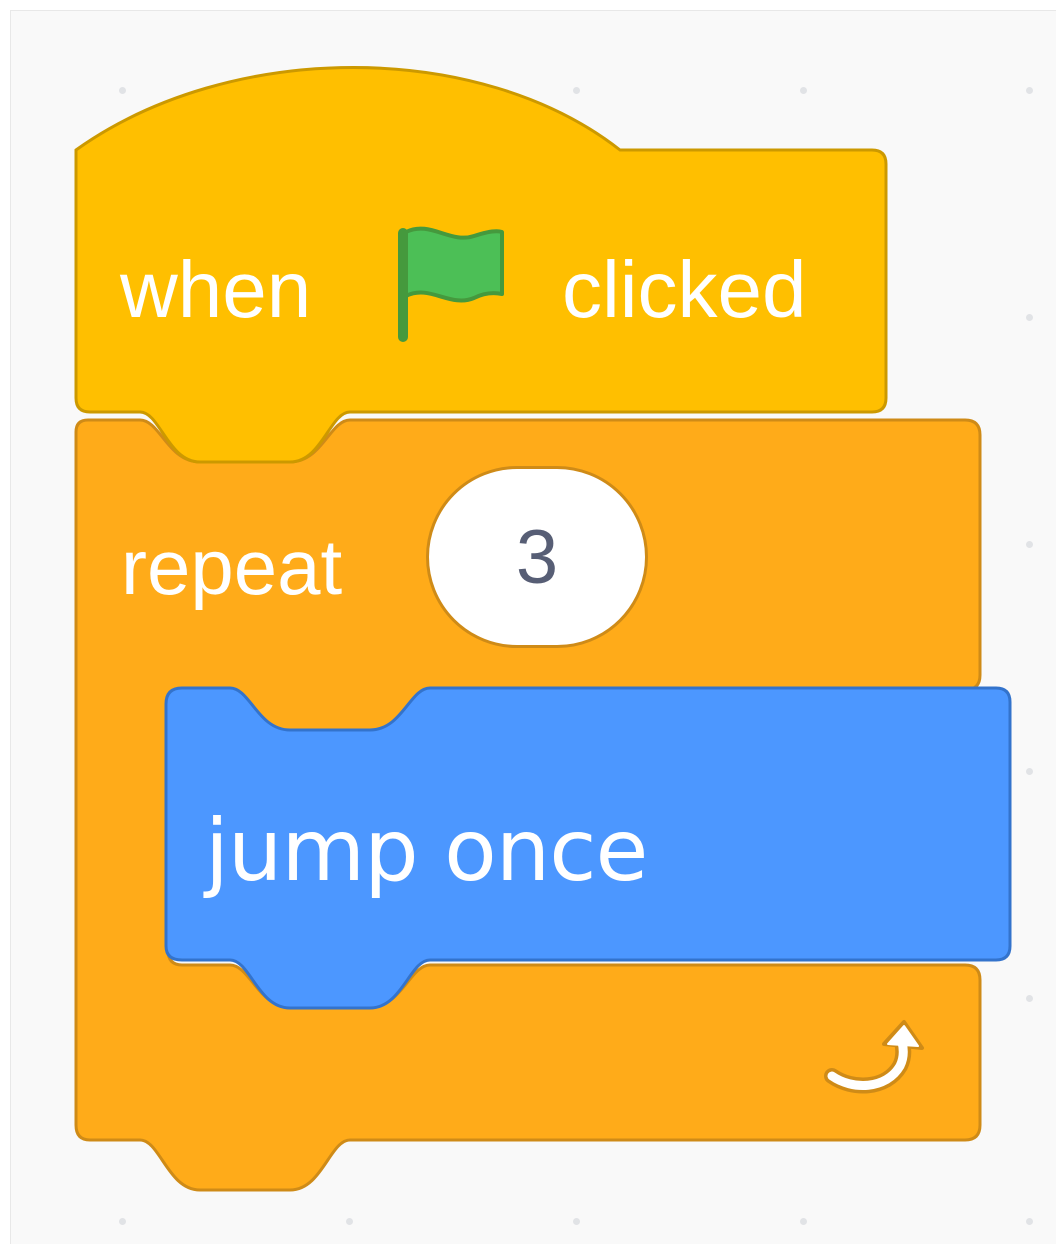 Image resolution: width=1056 pixels, height=1244 pixels. What do you see at coordinates (450, 284) in the screenshot?
I see `green-flag-icon` at bounding box center [450, 284].